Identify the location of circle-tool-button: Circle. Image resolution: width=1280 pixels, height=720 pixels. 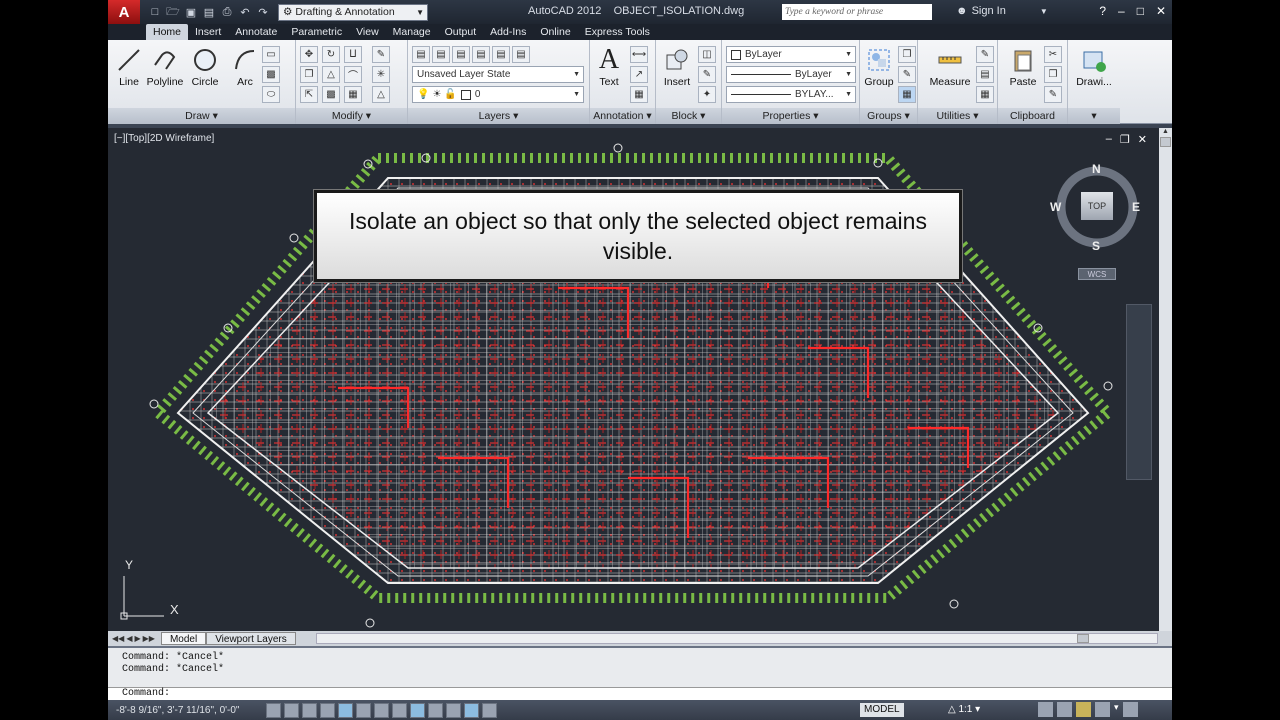
(205, 67).